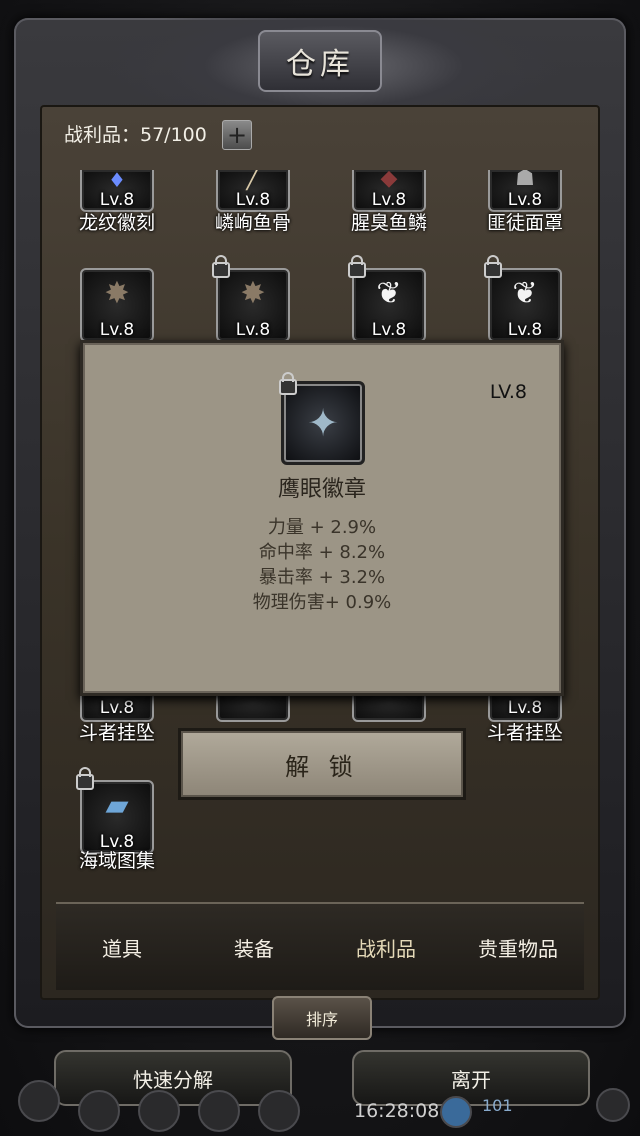 The image size is (640, 1136). What do you see at coordinates (389, 180) in the screenshot?
I see `scale-icon: ◆` at bounding box center [389, 180].